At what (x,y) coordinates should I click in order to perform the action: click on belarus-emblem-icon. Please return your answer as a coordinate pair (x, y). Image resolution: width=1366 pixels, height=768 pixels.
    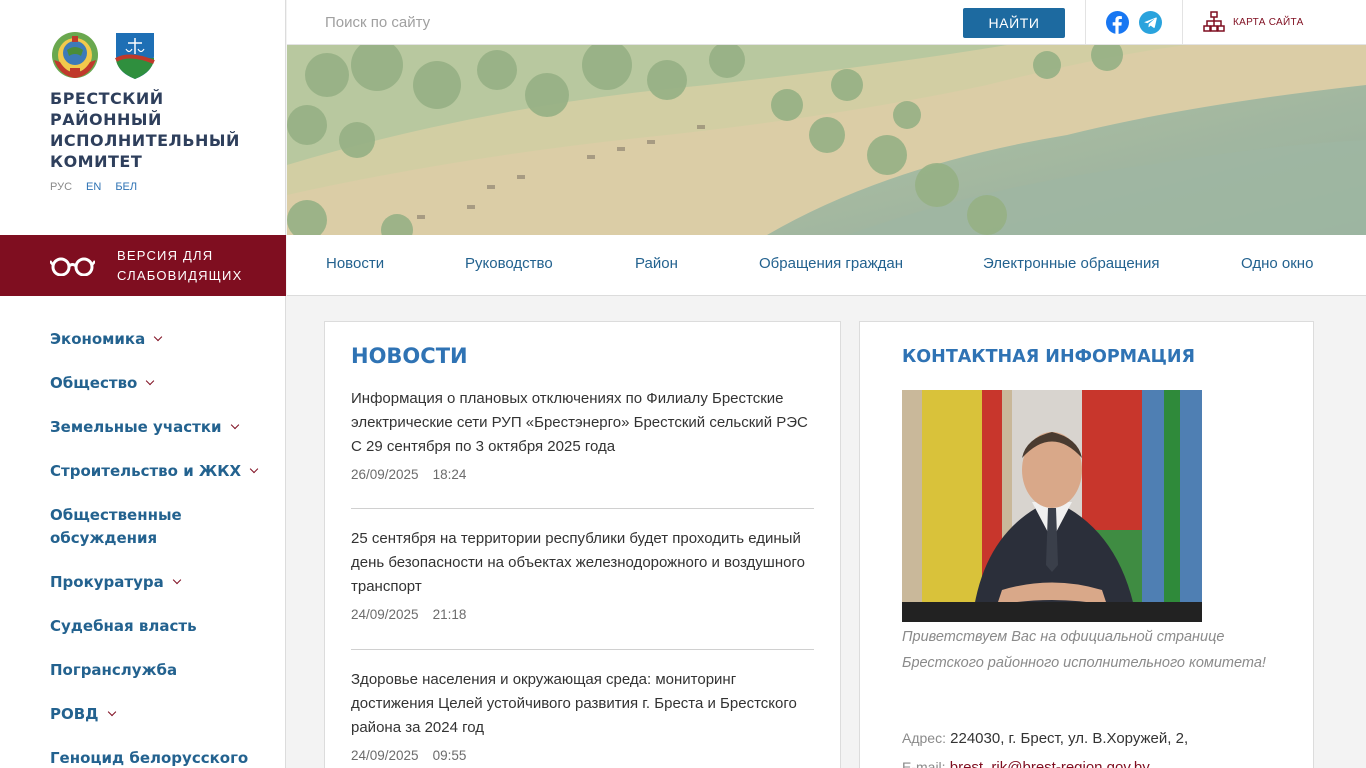
    Looking at the image, I should click on (75, 55).